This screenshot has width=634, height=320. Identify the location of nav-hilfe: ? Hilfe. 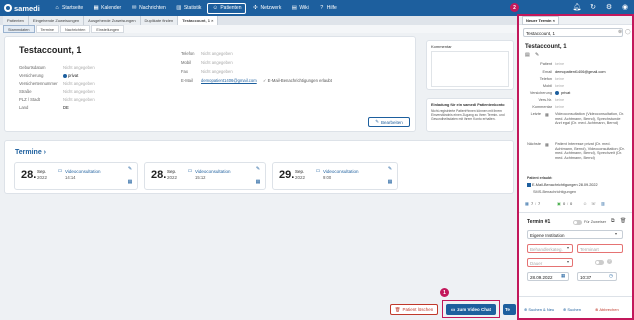
(328, 8).